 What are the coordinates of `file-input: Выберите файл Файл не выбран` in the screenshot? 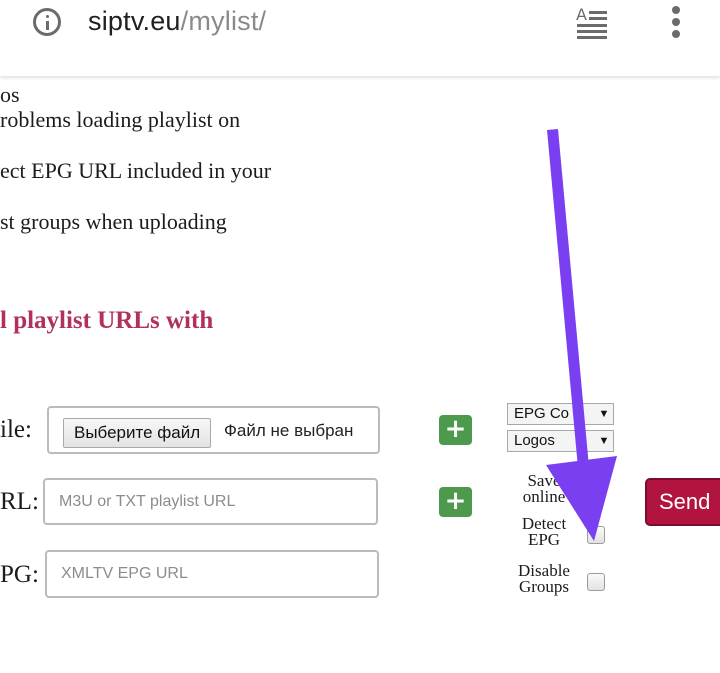 It's located at (213, 430).